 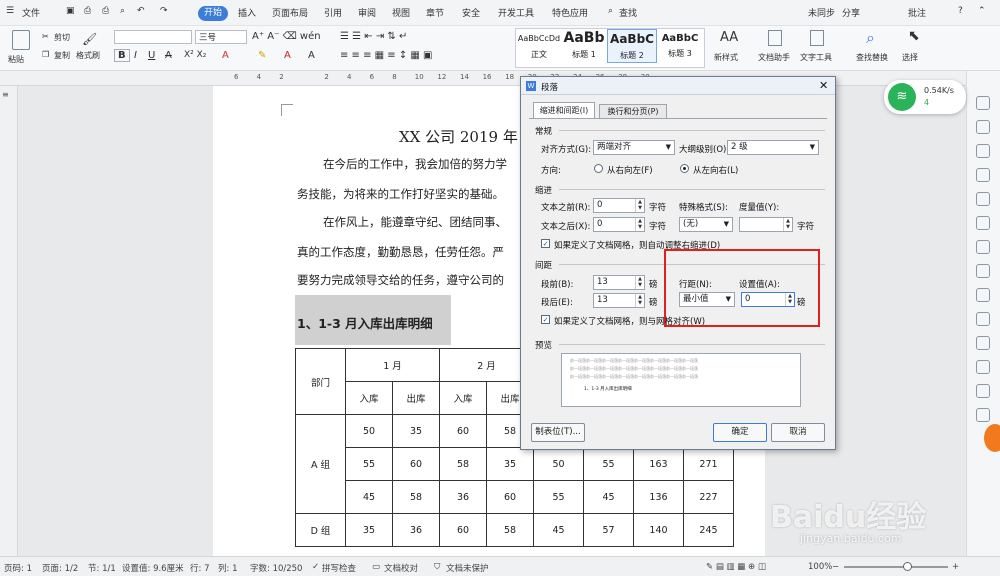 I want to click on tab-special-apps: 特色应用, so click(x=570, y=12).